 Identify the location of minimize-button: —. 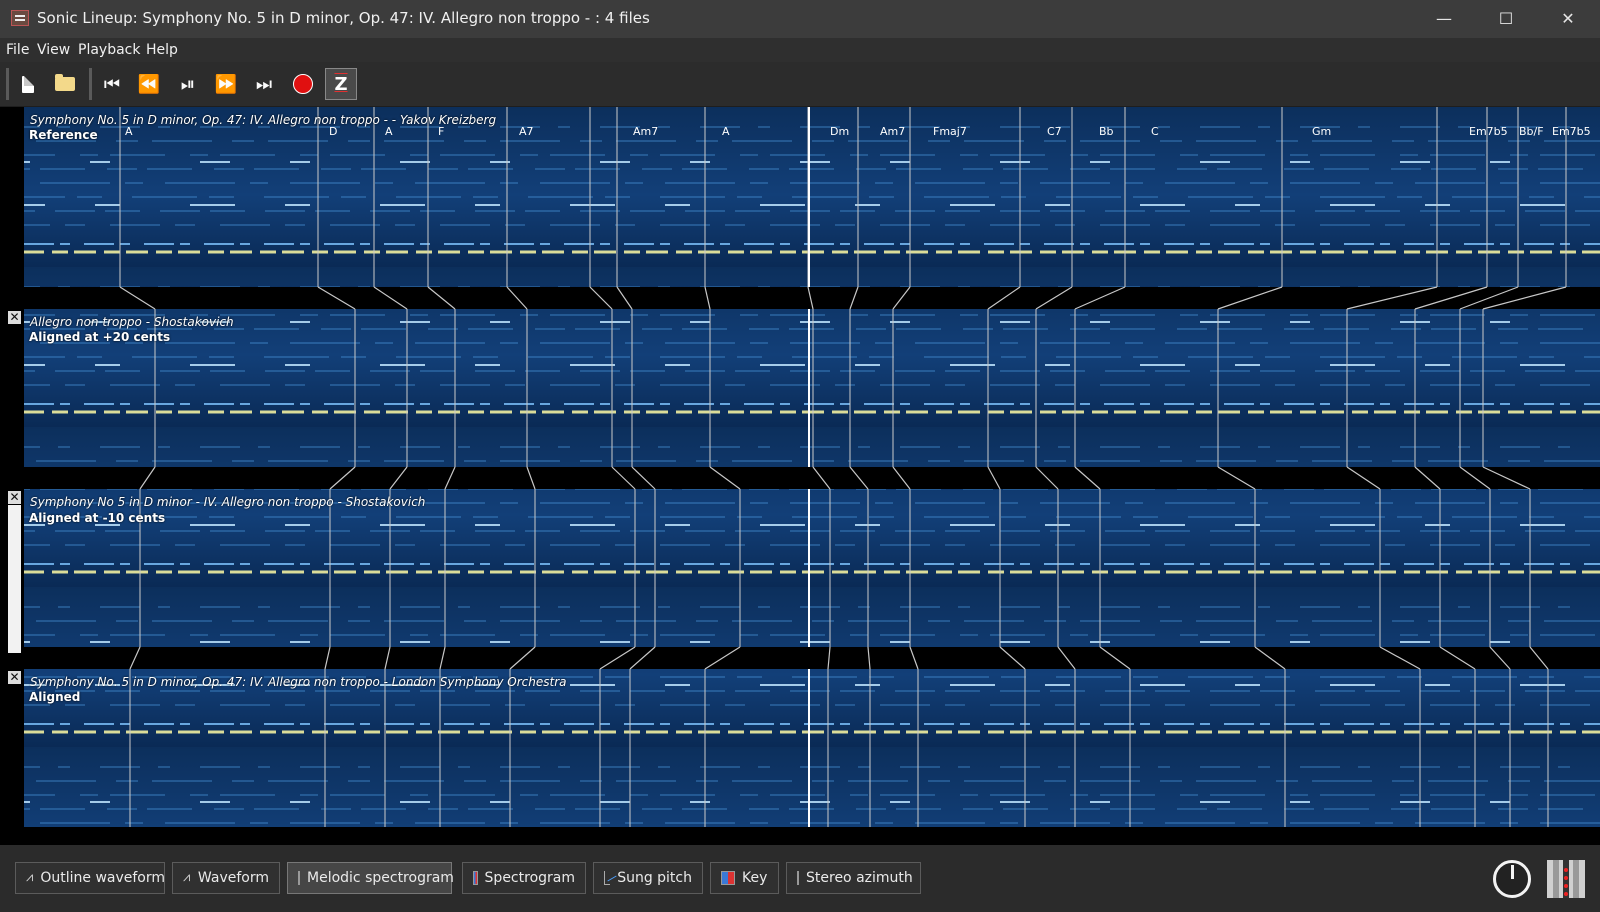
(1444, 19).